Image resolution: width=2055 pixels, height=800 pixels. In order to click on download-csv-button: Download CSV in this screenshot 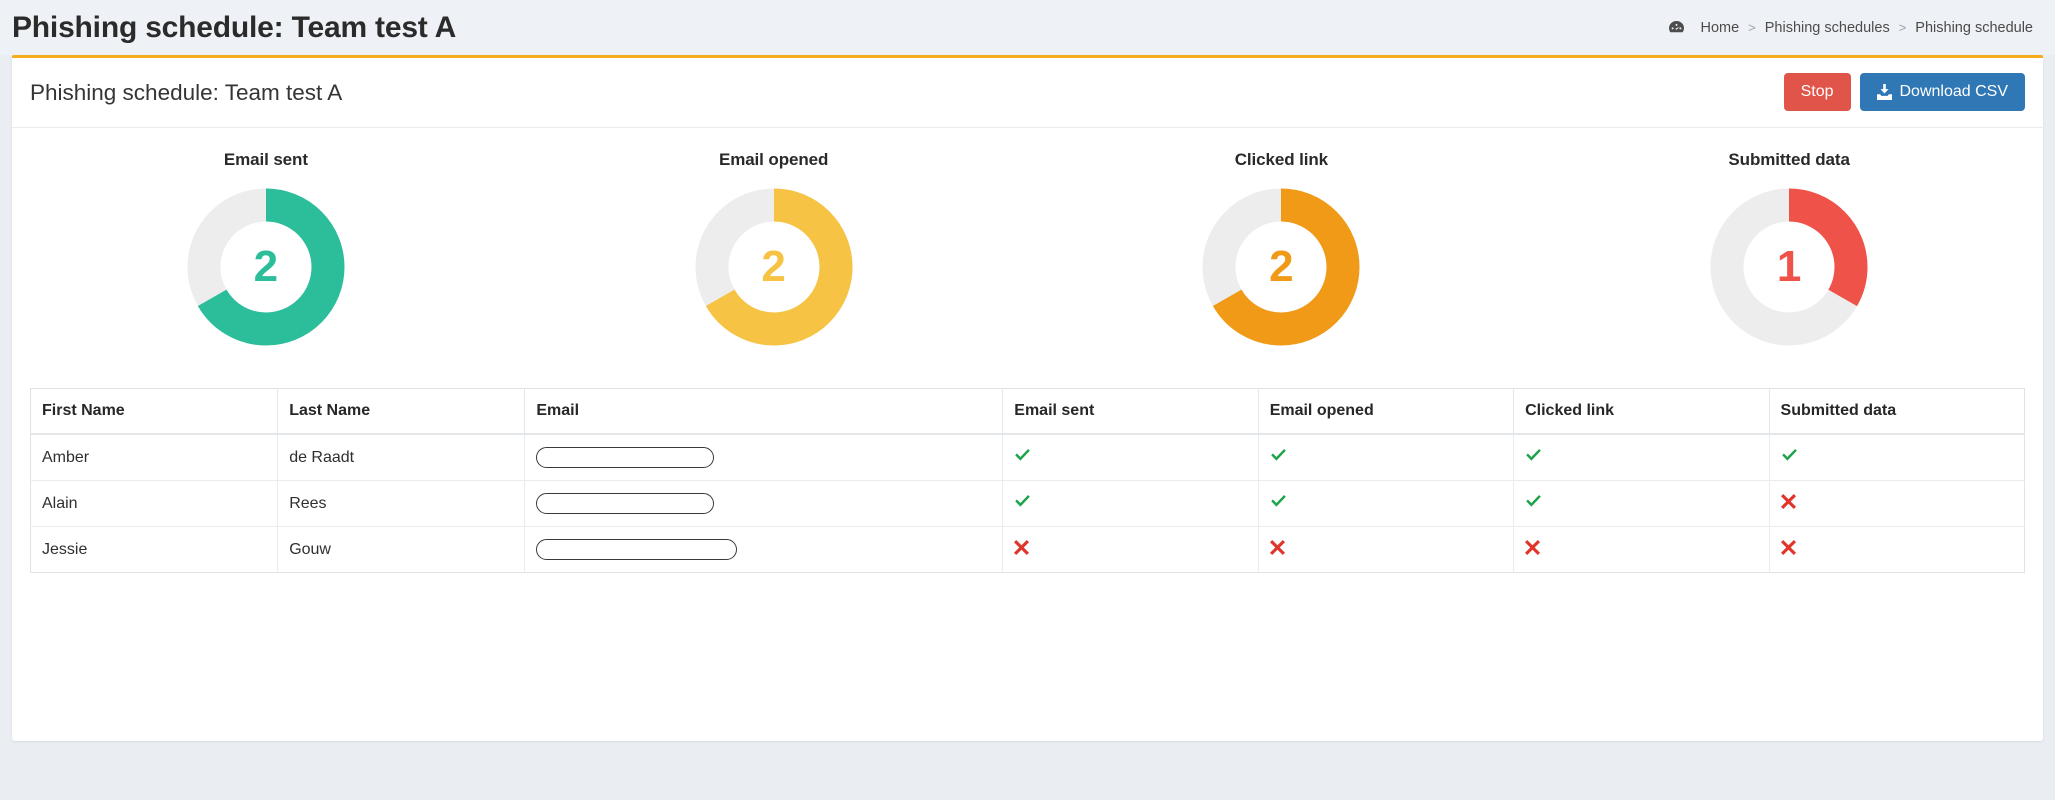, I will do `click(1942, 92)`.